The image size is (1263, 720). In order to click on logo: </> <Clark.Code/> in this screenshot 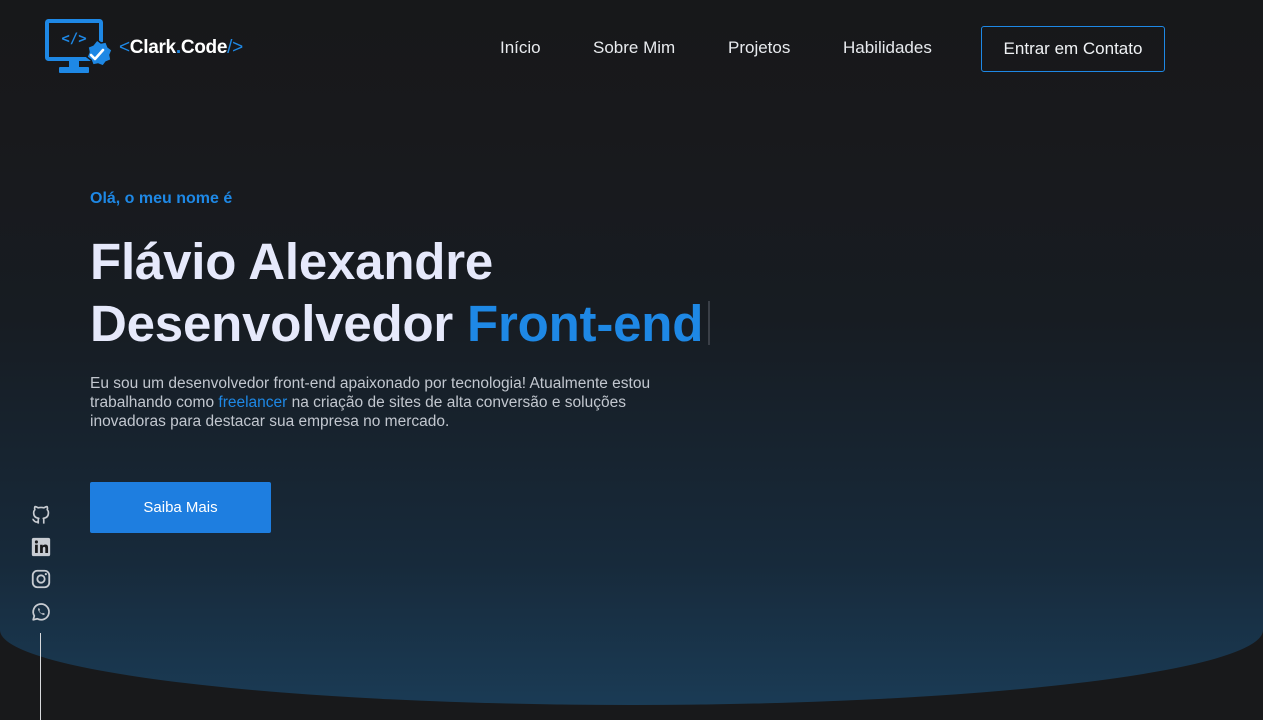, I will do `click(144, 48)`.